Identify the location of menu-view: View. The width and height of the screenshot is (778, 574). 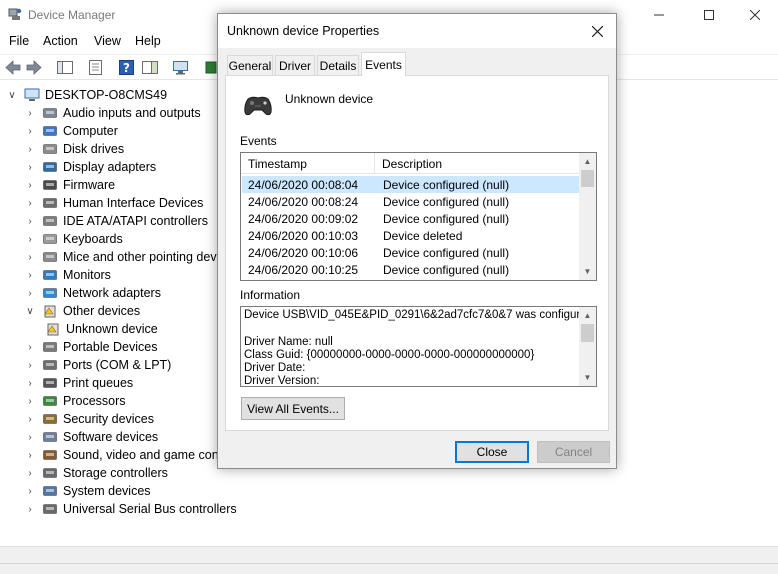
(107, 41).